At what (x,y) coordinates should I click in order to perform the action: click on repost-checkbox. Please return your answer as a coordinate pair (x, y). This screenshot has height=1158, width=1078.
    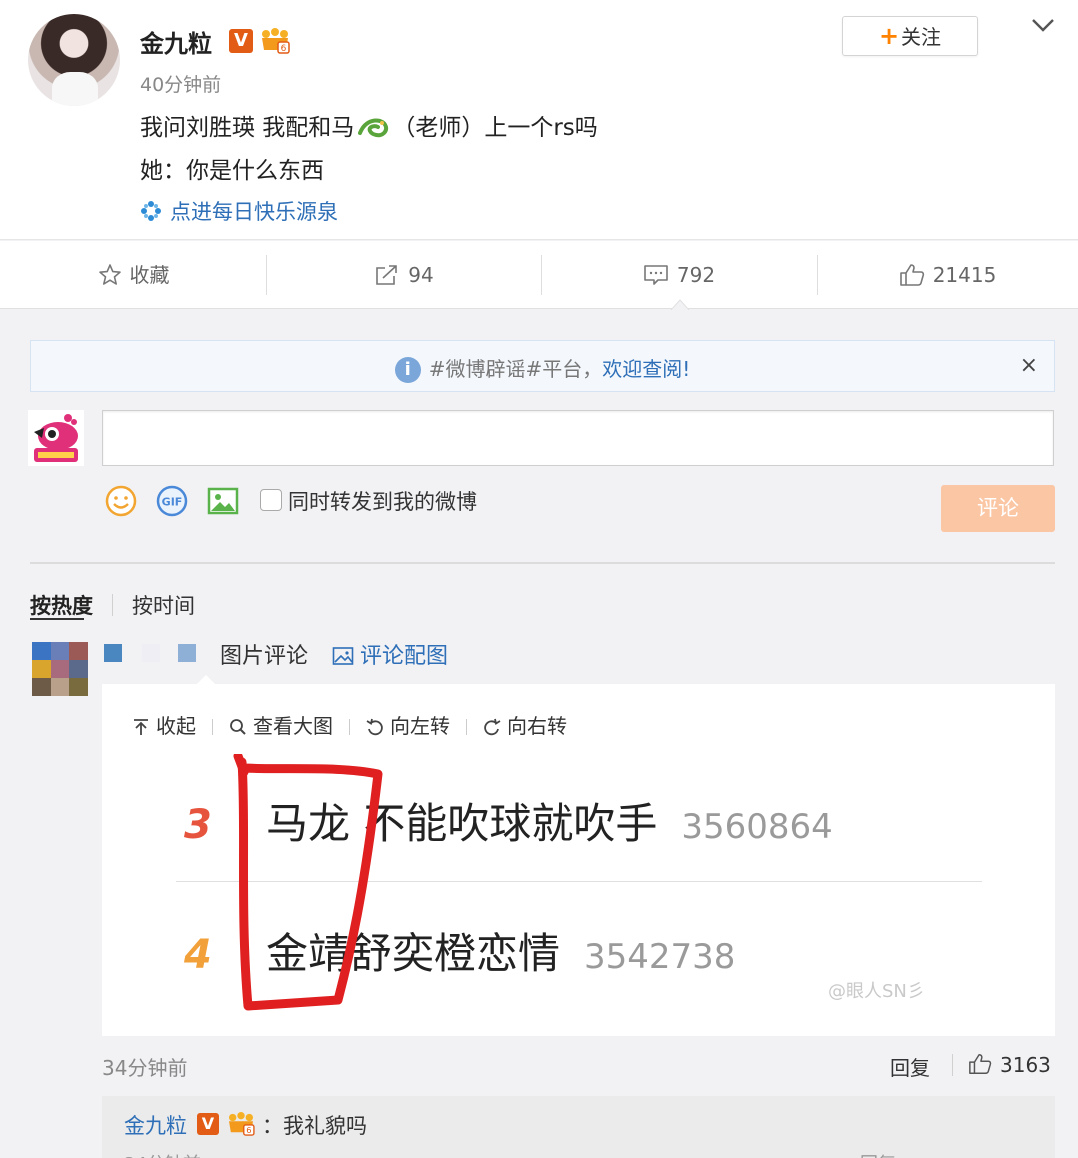
    Looking at the image, I should click on (271, 500).